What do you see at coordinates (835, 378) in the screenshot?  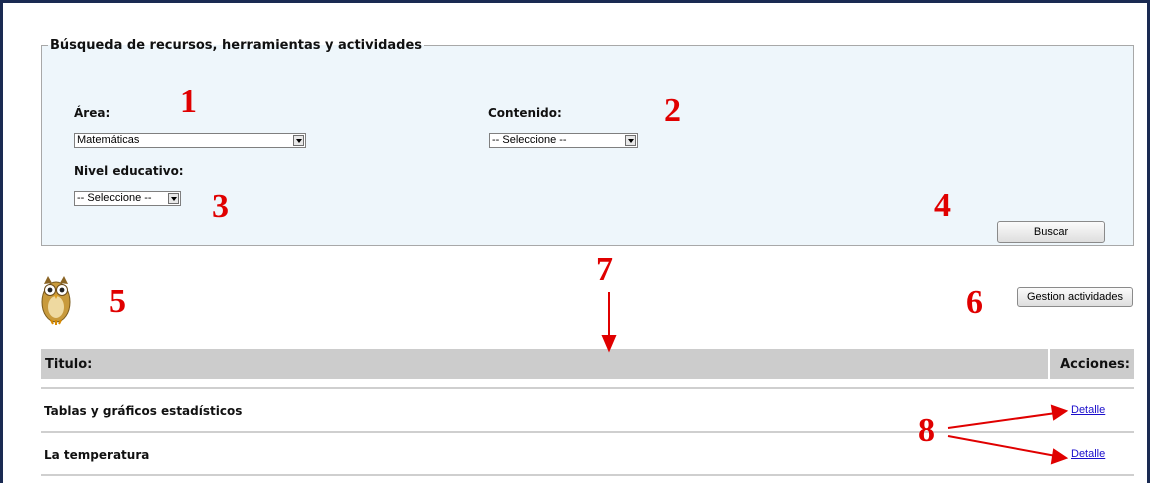 I see `annotation-arrows` at bounding box center [835, 378].